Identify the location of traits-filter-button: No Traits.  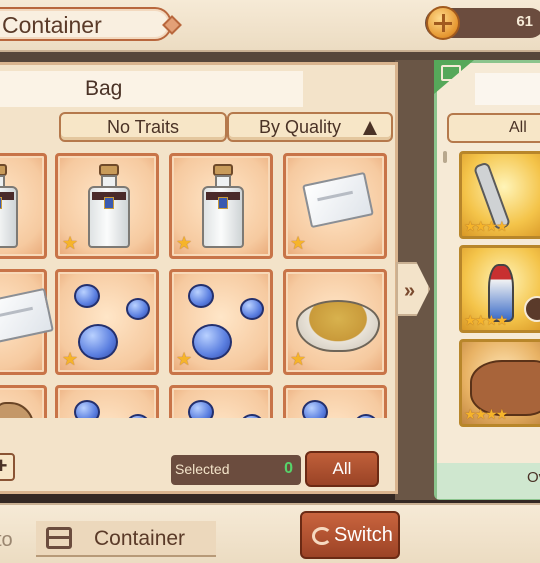
(143, 127).